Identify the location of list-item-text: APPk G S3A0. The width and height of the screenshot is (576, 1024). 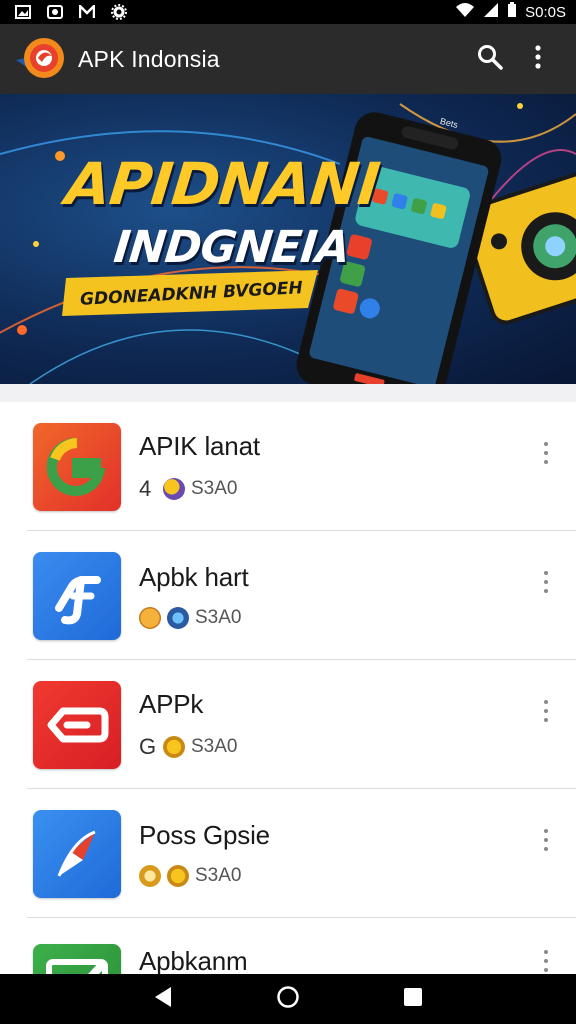
(357, 724).